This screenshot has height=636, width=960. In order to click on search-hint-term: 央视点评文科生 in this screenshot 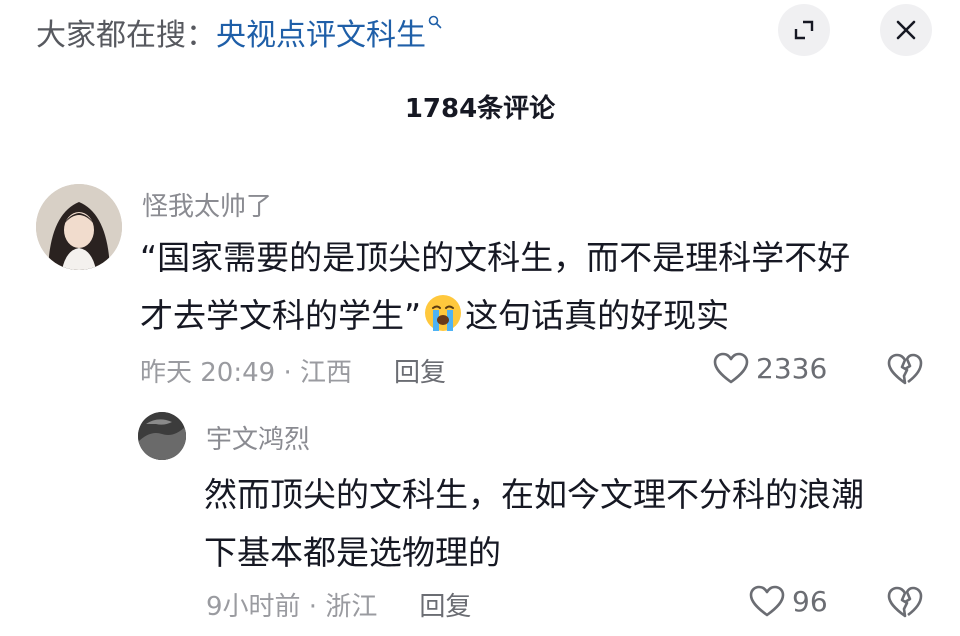, I will do `click(321, 32)`.